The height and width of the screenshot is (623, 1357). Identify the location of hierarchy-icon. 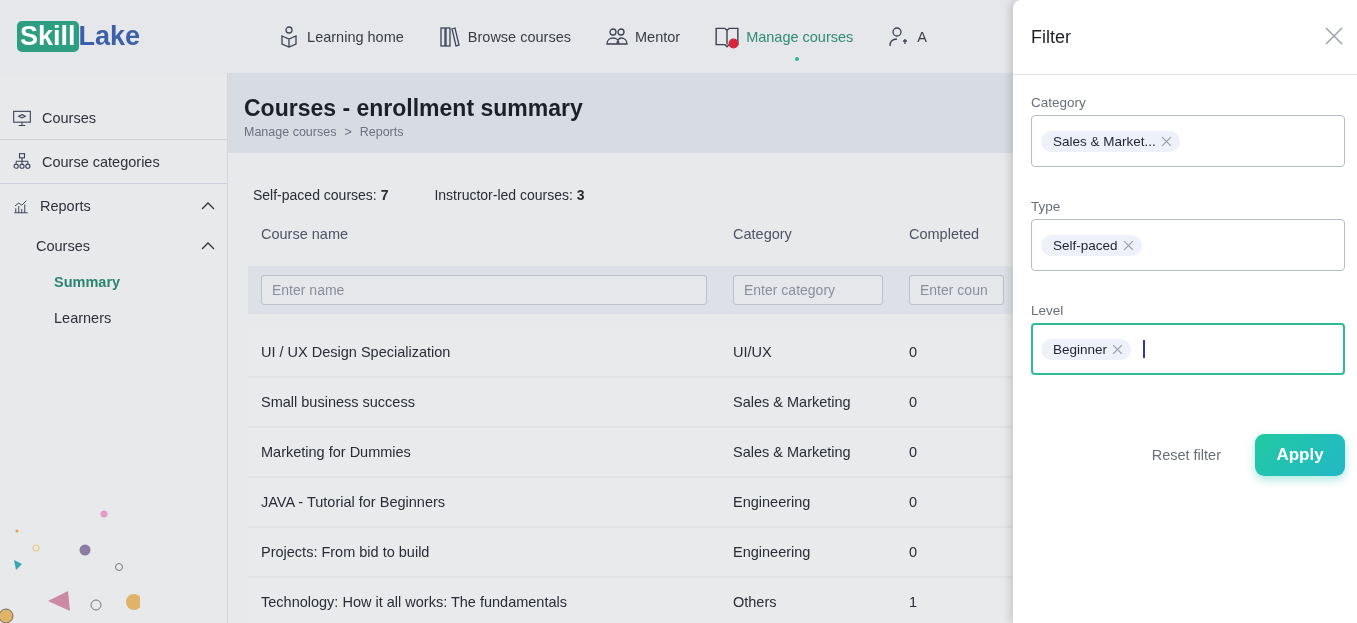
(22, 161).